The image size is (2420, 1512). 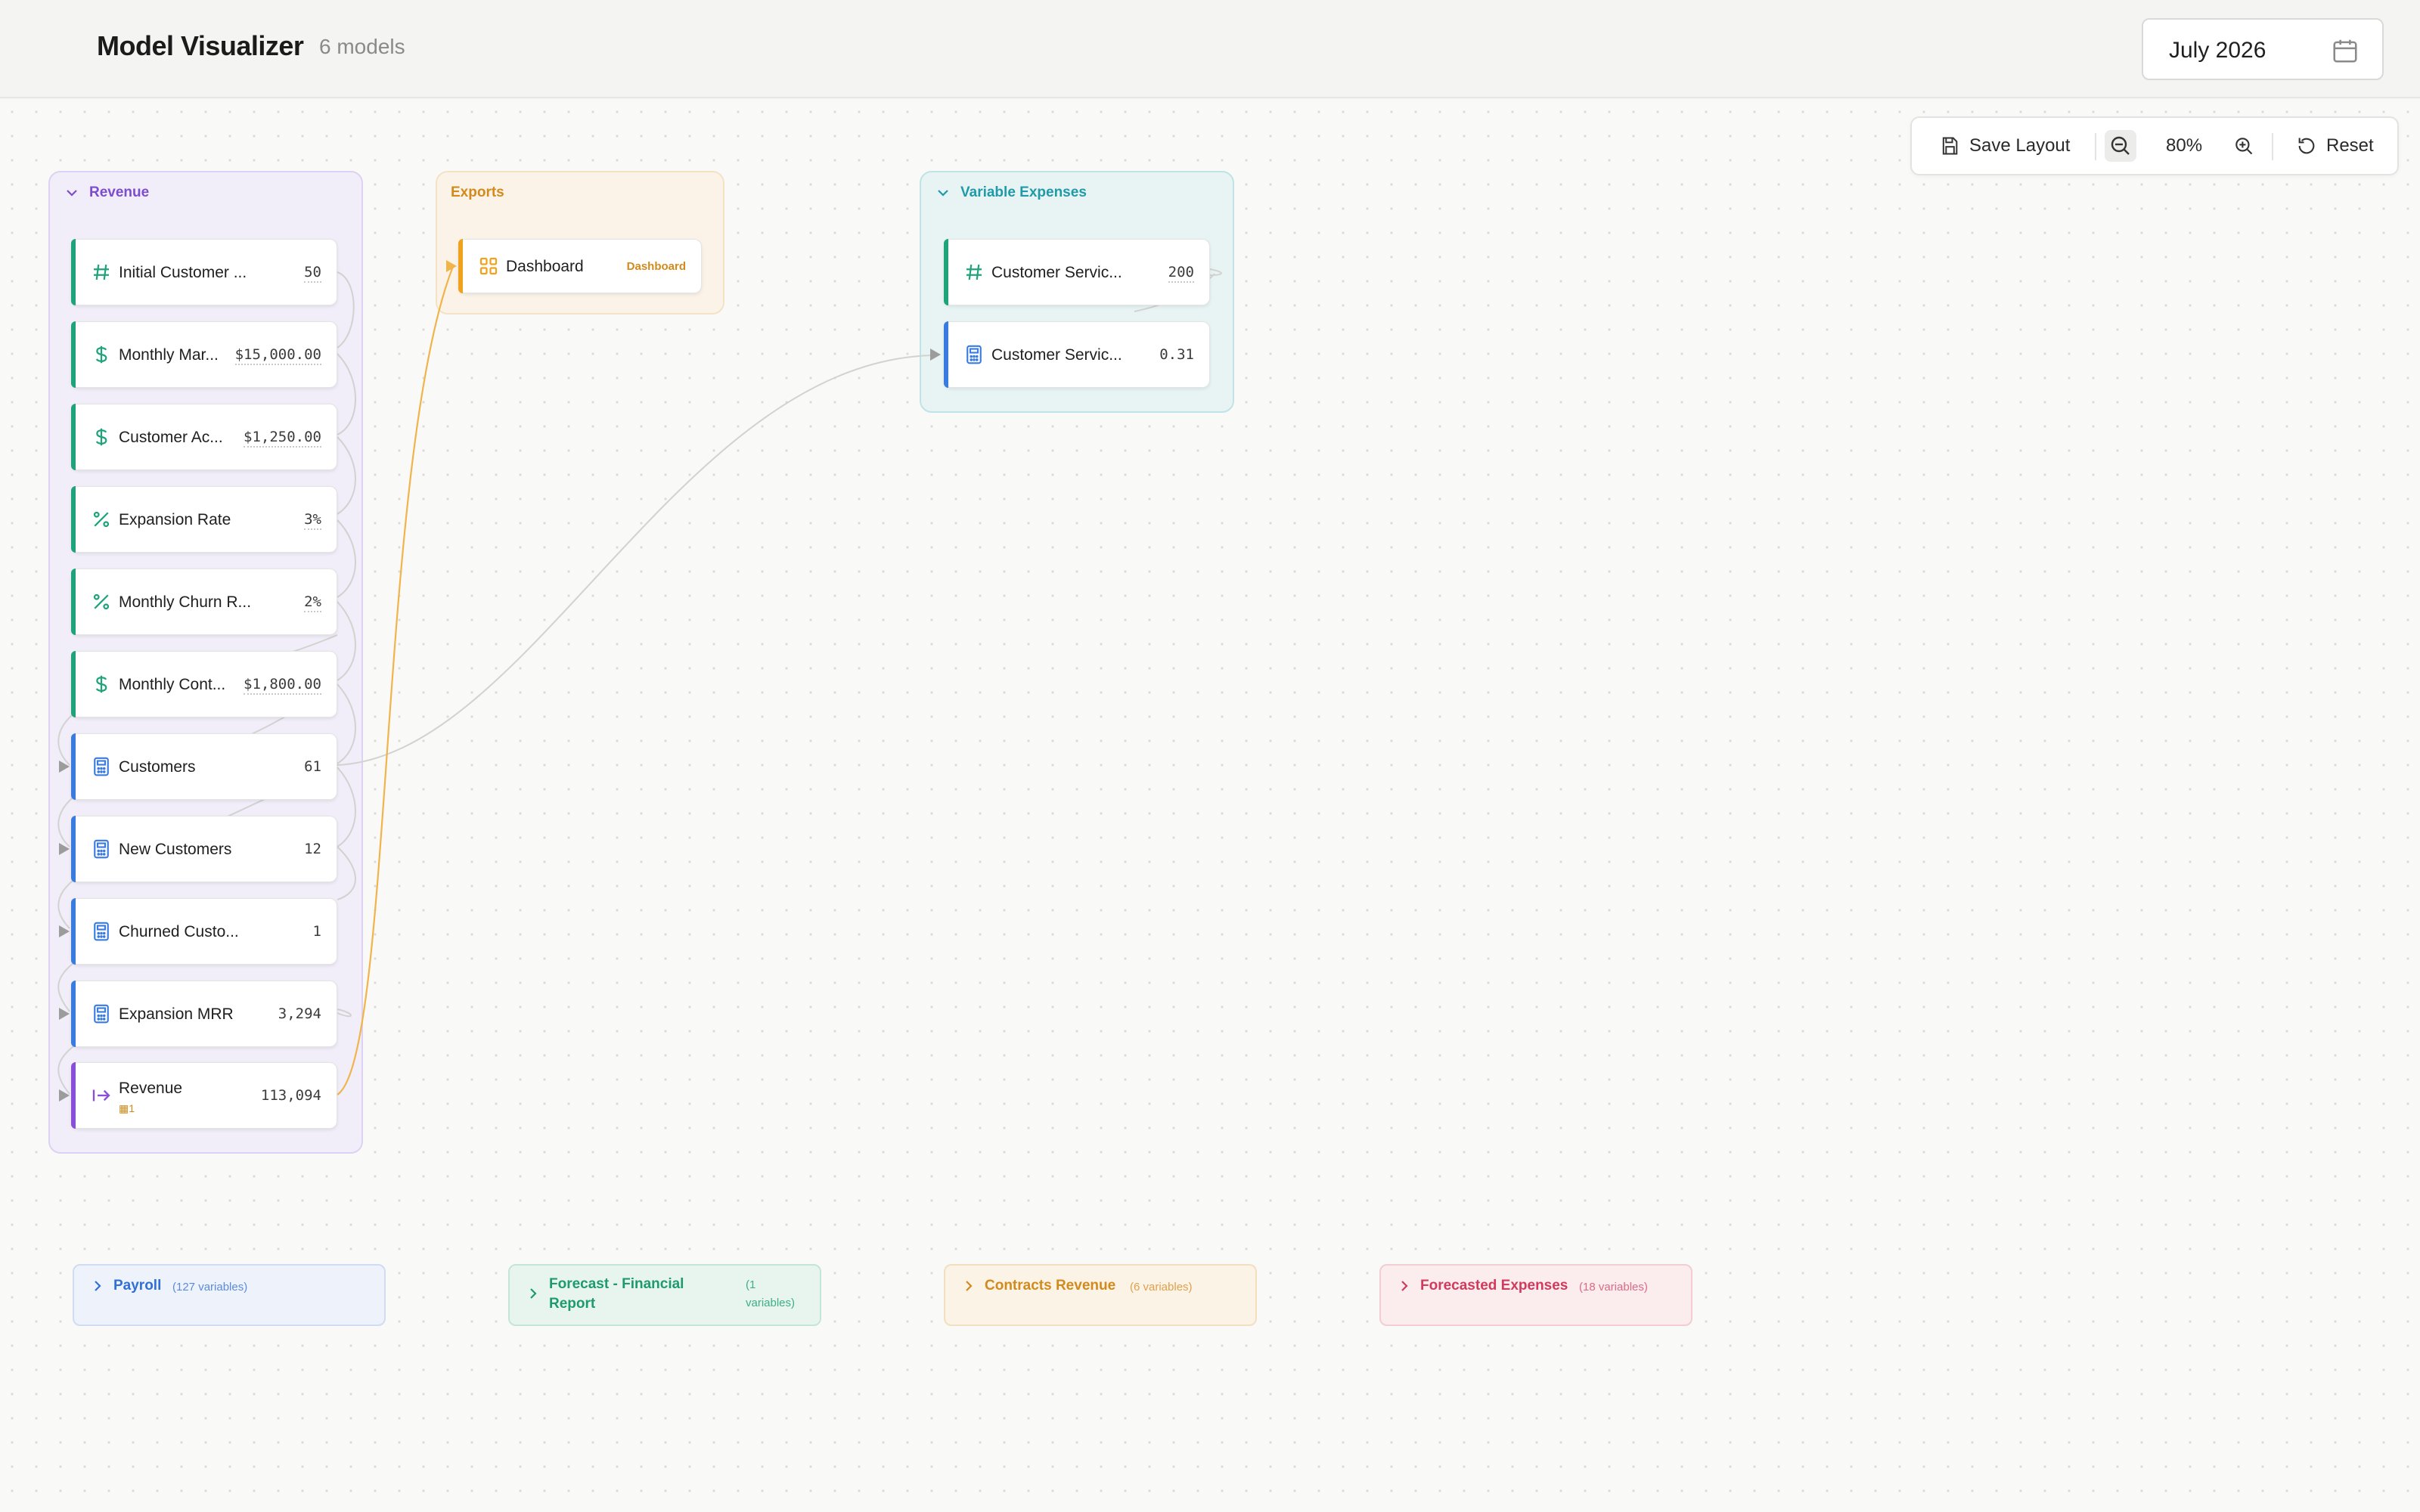 What do you see at coordinates (277, 355) in the screenshot?
I see `variable-value: $15,000.00` at bounding box center [277, 355].